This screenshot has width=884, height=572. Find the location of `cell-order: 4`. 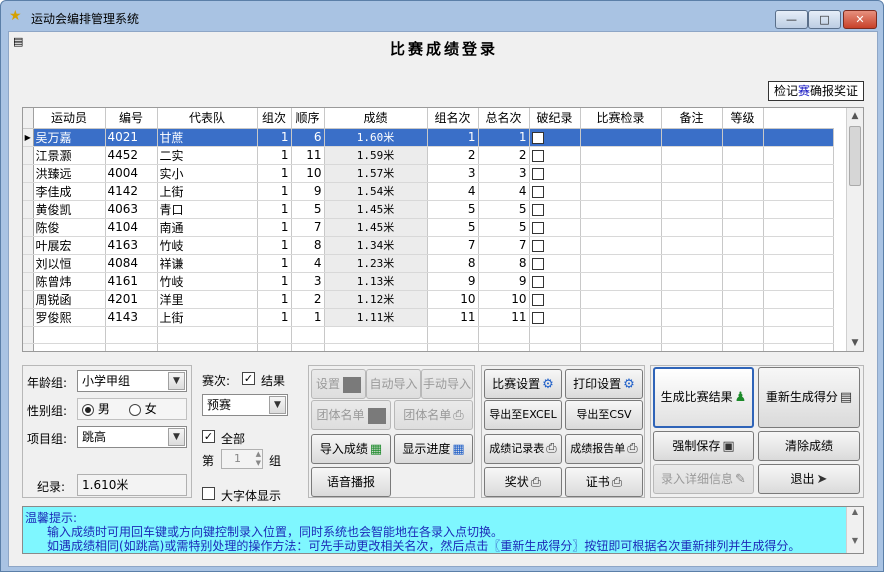

cell-order: 4 is located at coordinates (308, 263).